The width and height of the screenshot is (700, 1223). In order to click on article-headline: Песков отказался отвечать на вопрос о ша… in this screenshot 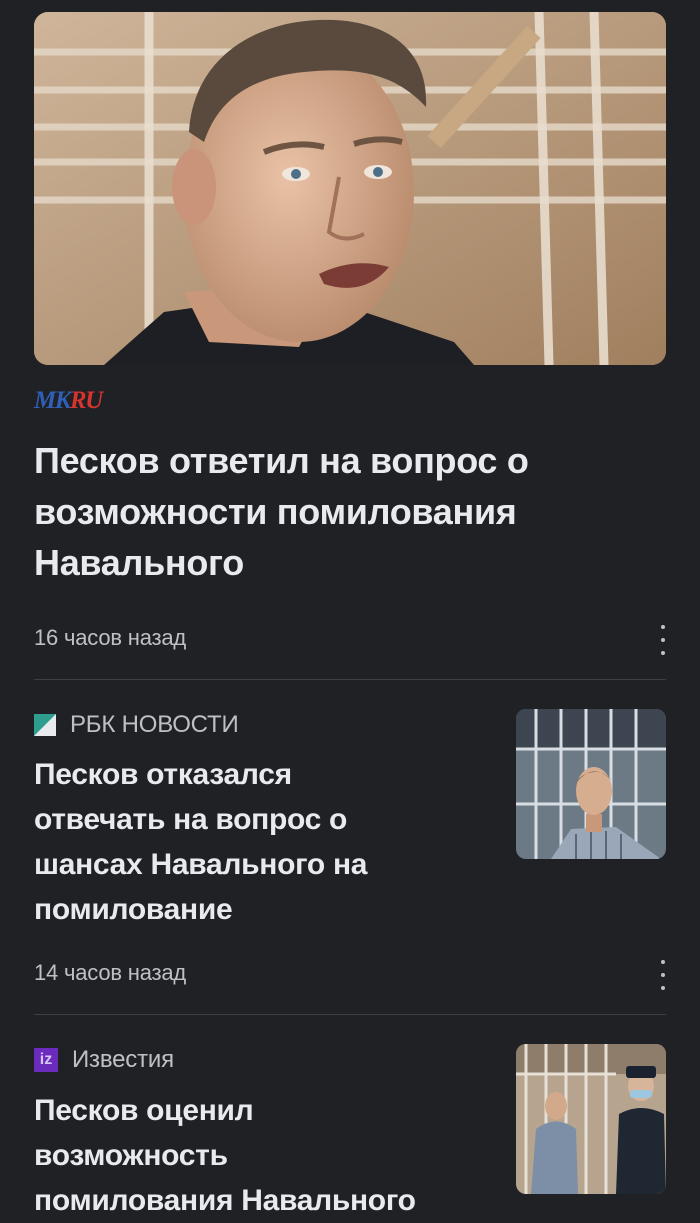, I will do `click(269, 842)`.